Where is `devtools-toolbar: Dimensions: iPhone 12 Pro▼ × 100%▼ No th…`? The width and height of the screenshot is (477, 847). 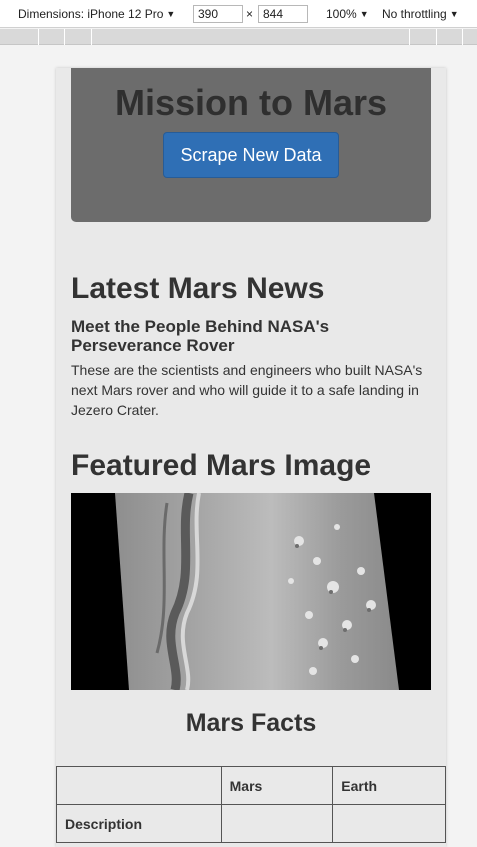 devtools-toolbar: Dimensions: iPhone 12 Pro▼ × 100%▼ No th… is located at coordinates (238, 14).